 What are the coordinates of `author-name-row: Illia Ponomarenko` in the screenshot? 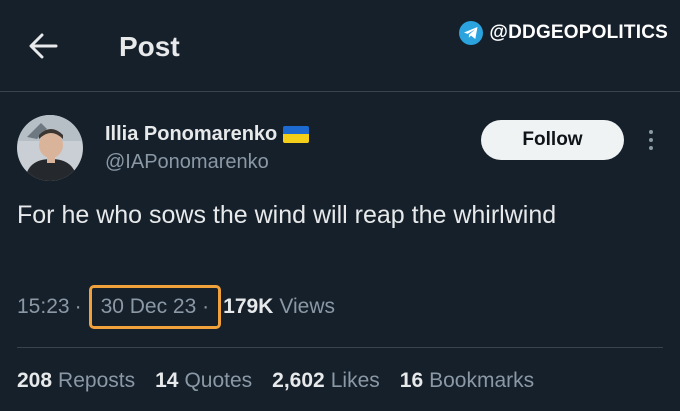 It's located at (207, 134).